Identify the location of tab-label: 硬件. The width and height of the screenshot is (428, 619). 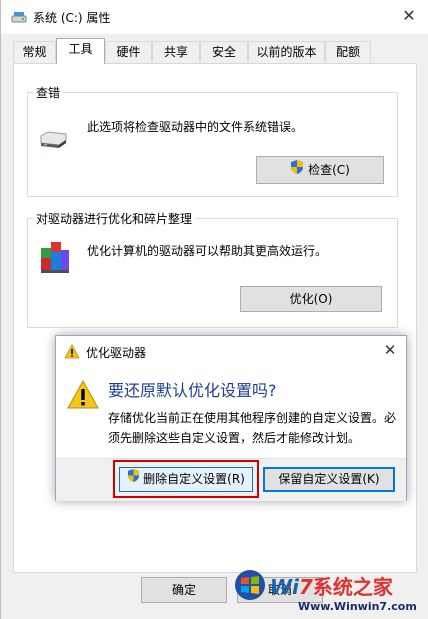
(128, 52).